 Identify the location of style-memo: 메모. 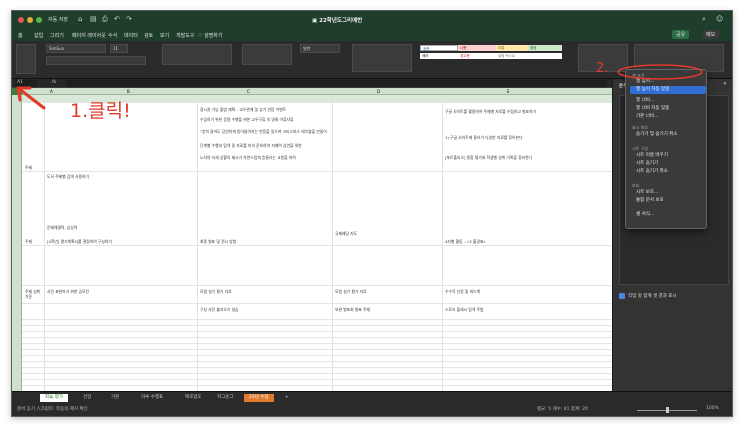
(439, 56).